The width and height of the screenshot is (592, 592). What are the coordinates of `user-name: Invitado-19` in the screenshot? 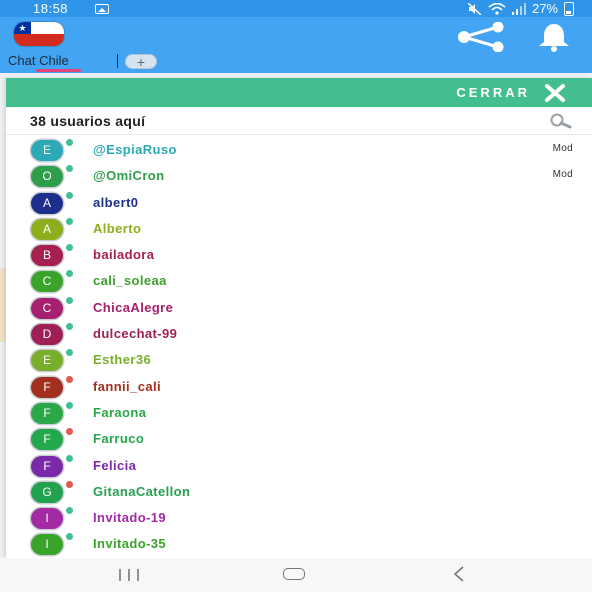 It's located at (129, 517).